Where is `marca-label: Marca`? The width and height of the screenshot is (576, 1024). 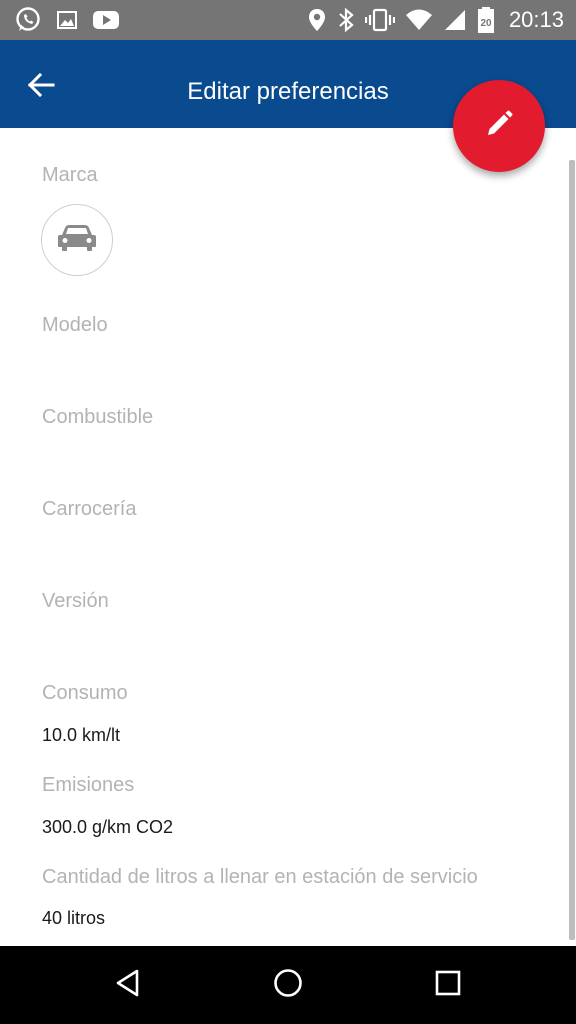 marca-label: Marca is located at coordinates (70, 175).